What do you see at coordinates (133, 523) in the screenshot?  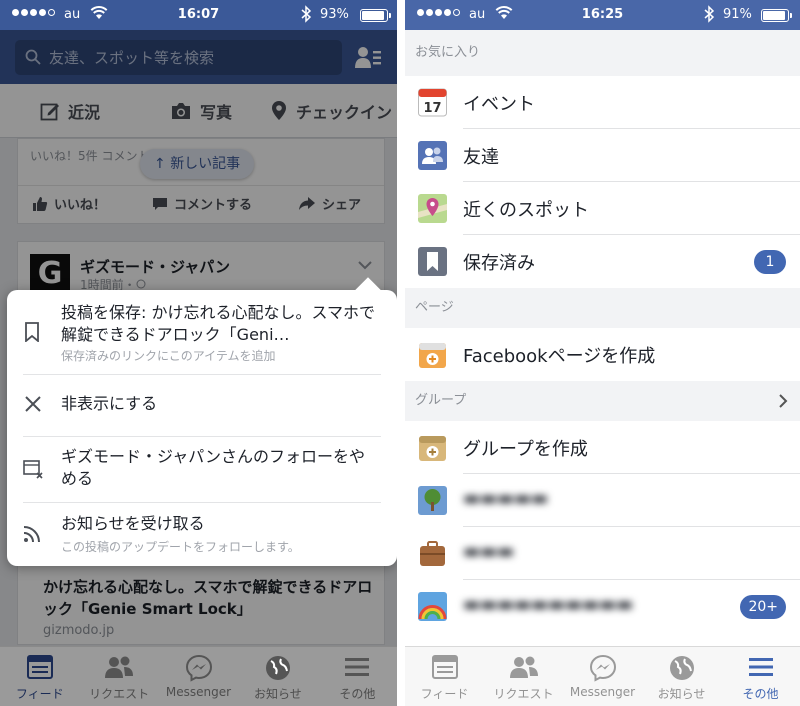 I see `notifications-title: お知らせを受け取る` at bounding box center [133, 523].